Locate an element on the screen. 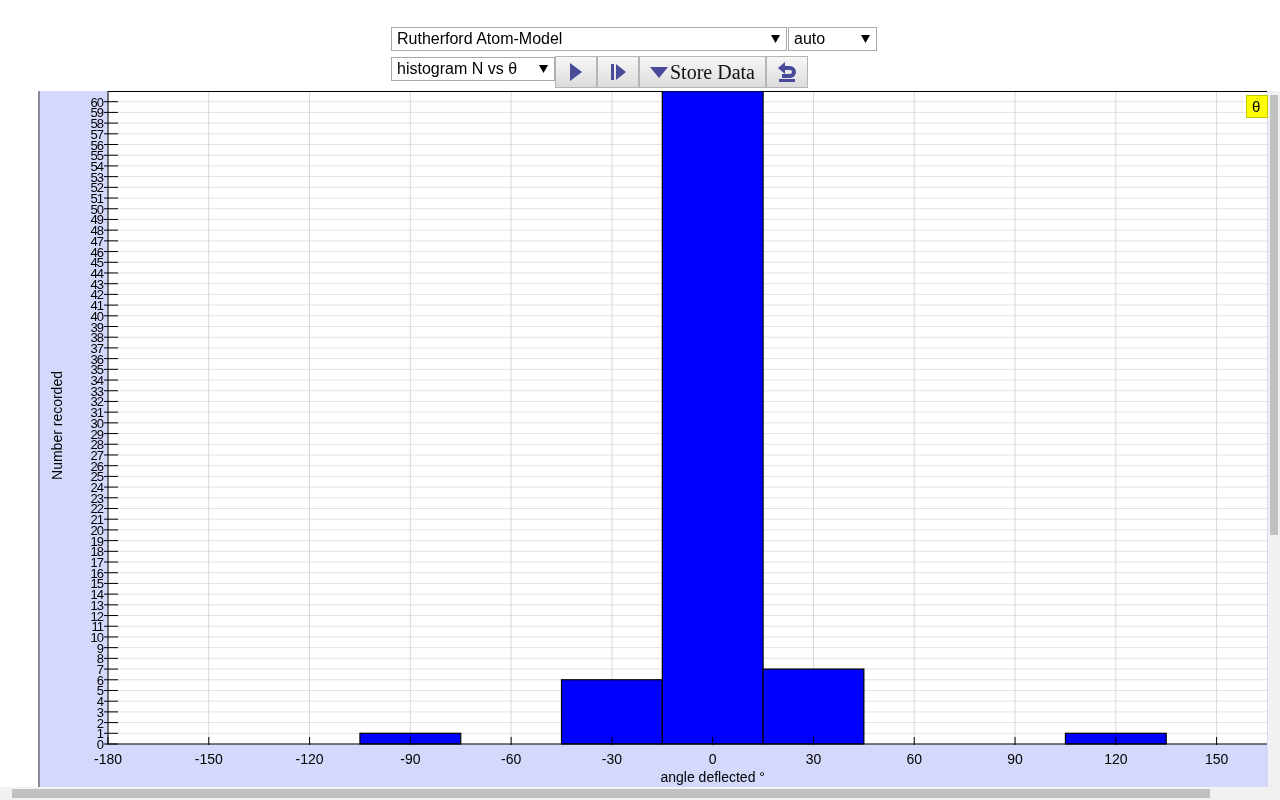  play-icon is located at coordinates (576, 72).